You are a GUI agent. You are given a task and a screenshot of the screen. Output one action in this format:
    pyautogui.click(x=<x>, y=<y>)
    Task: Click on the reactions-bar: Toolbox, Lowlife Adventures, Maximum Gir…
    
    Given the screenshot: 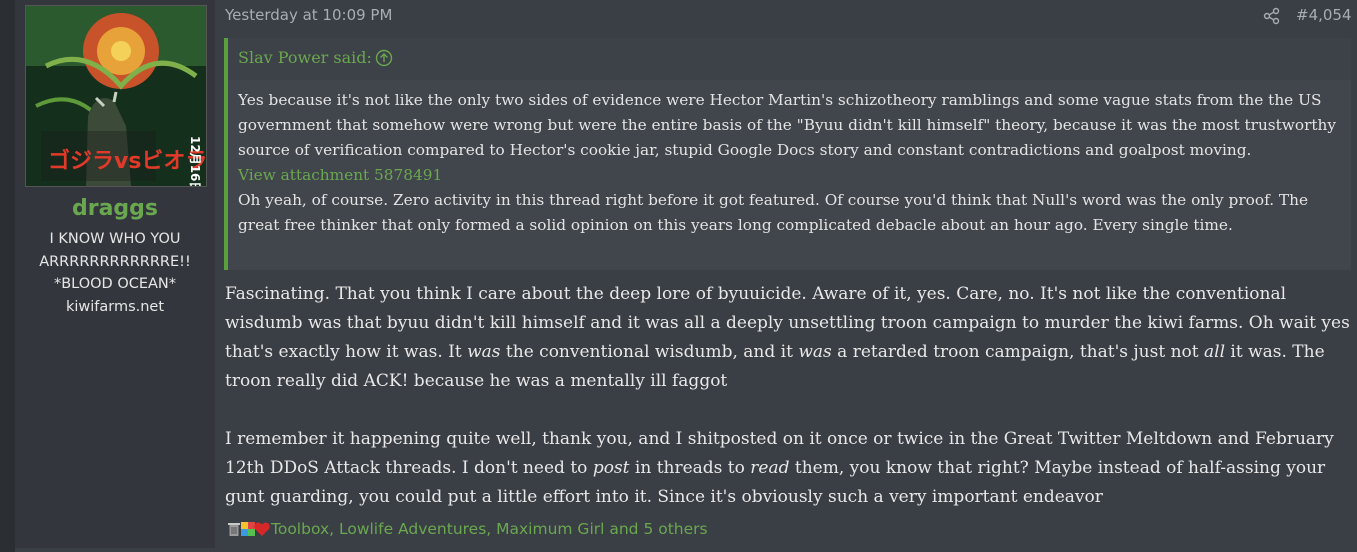 What is the action you would take?
    pyautogui.click(x=466, y=529)
    